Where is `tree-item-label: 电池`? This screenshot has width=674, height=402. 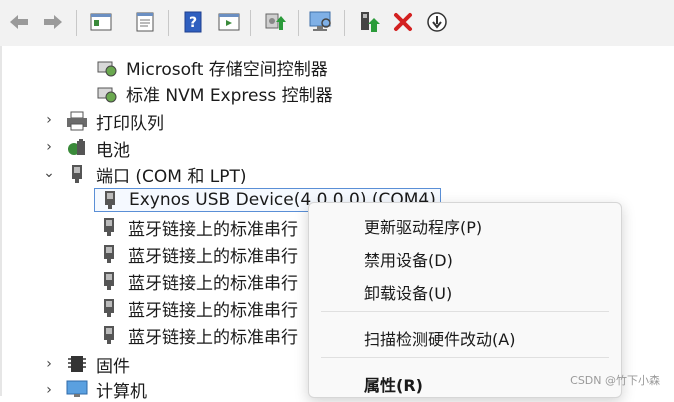
tree-item-label: 电池 is located at coordinates (113, 150).